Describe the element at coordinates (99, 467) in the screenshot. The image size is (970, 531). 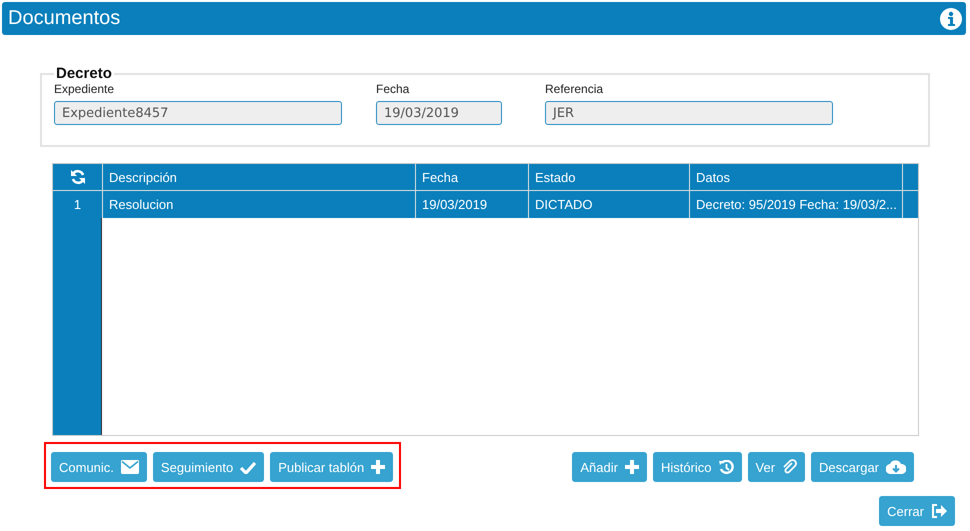
I see `action-button: Comunic.` at that location.